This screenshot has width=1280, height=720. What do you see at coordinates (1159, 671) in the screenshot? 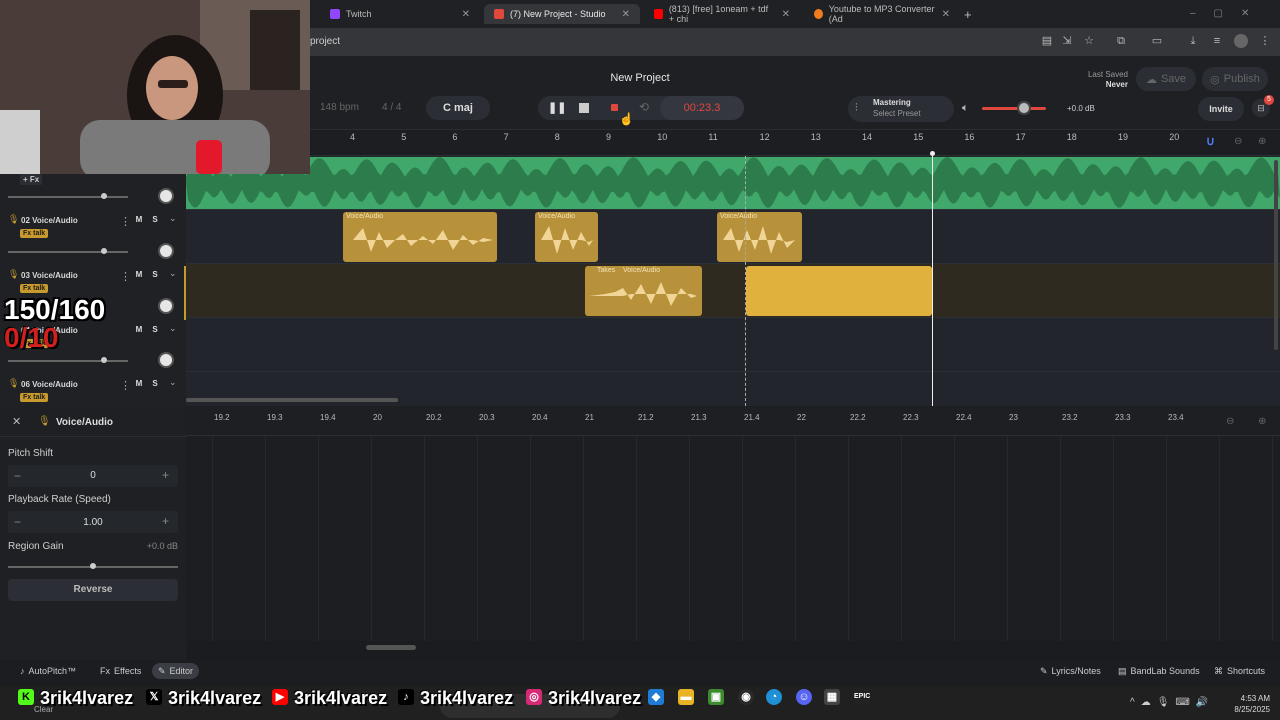
I see `bandlab-sounds-button: ▤ BandLab Sounds` at bounding box center [1159, 671].